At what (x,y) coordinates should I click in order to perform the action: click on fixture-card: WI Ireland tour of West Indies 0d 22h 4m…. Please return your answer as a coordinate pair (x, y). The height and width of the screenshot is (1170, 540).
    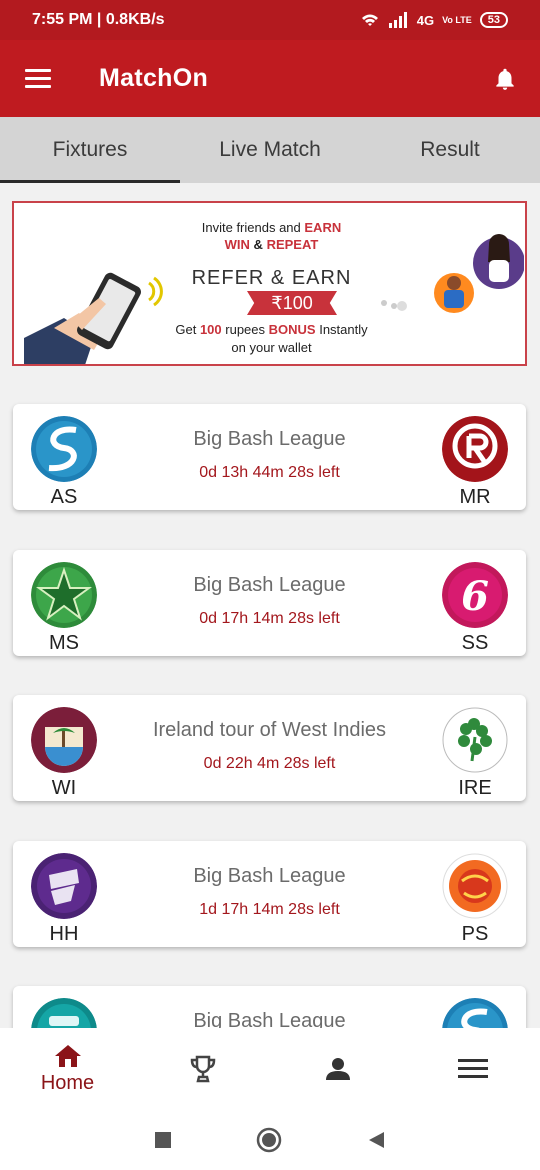
    Looking at the image, I should click on (269, 748).